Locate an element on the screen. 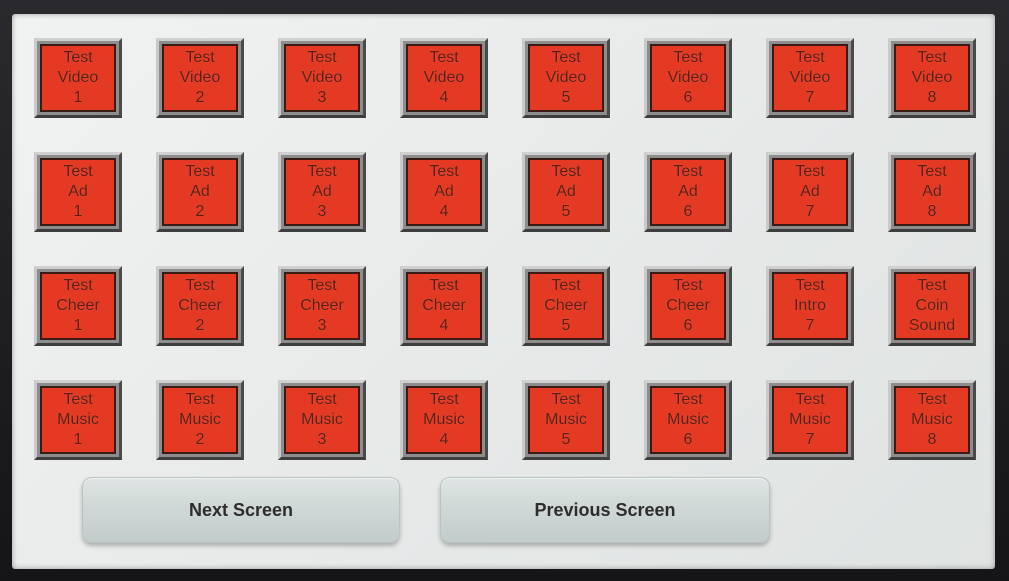  test-music-2-button: Test Music 2 is located at coordinates (200, 420).